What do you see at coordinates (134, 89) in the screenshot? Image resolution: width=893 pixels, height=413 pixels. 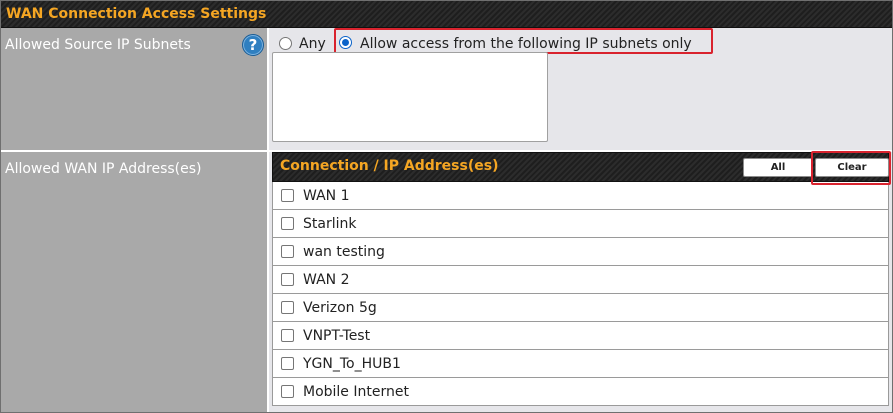 I see `source-subnets-label-cell: Allowed Source IP Subnets ?` at bounding box center [134, 89].